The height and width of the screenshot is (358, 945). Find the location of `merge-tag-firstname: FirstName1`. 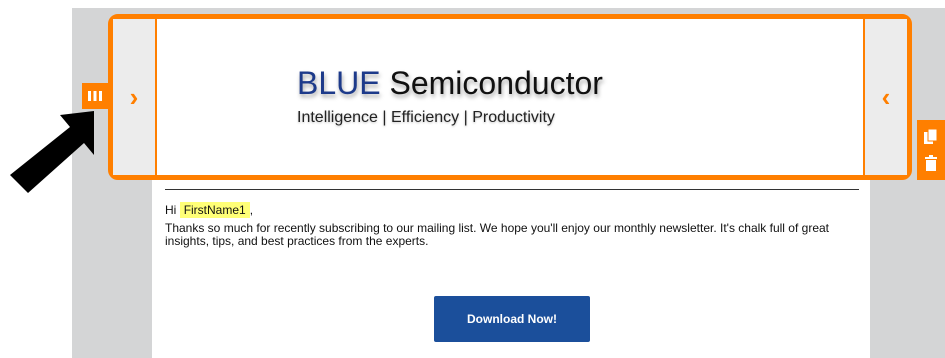

merge-tag-firstname: FirstName1 is located at coordinates (214, 210).